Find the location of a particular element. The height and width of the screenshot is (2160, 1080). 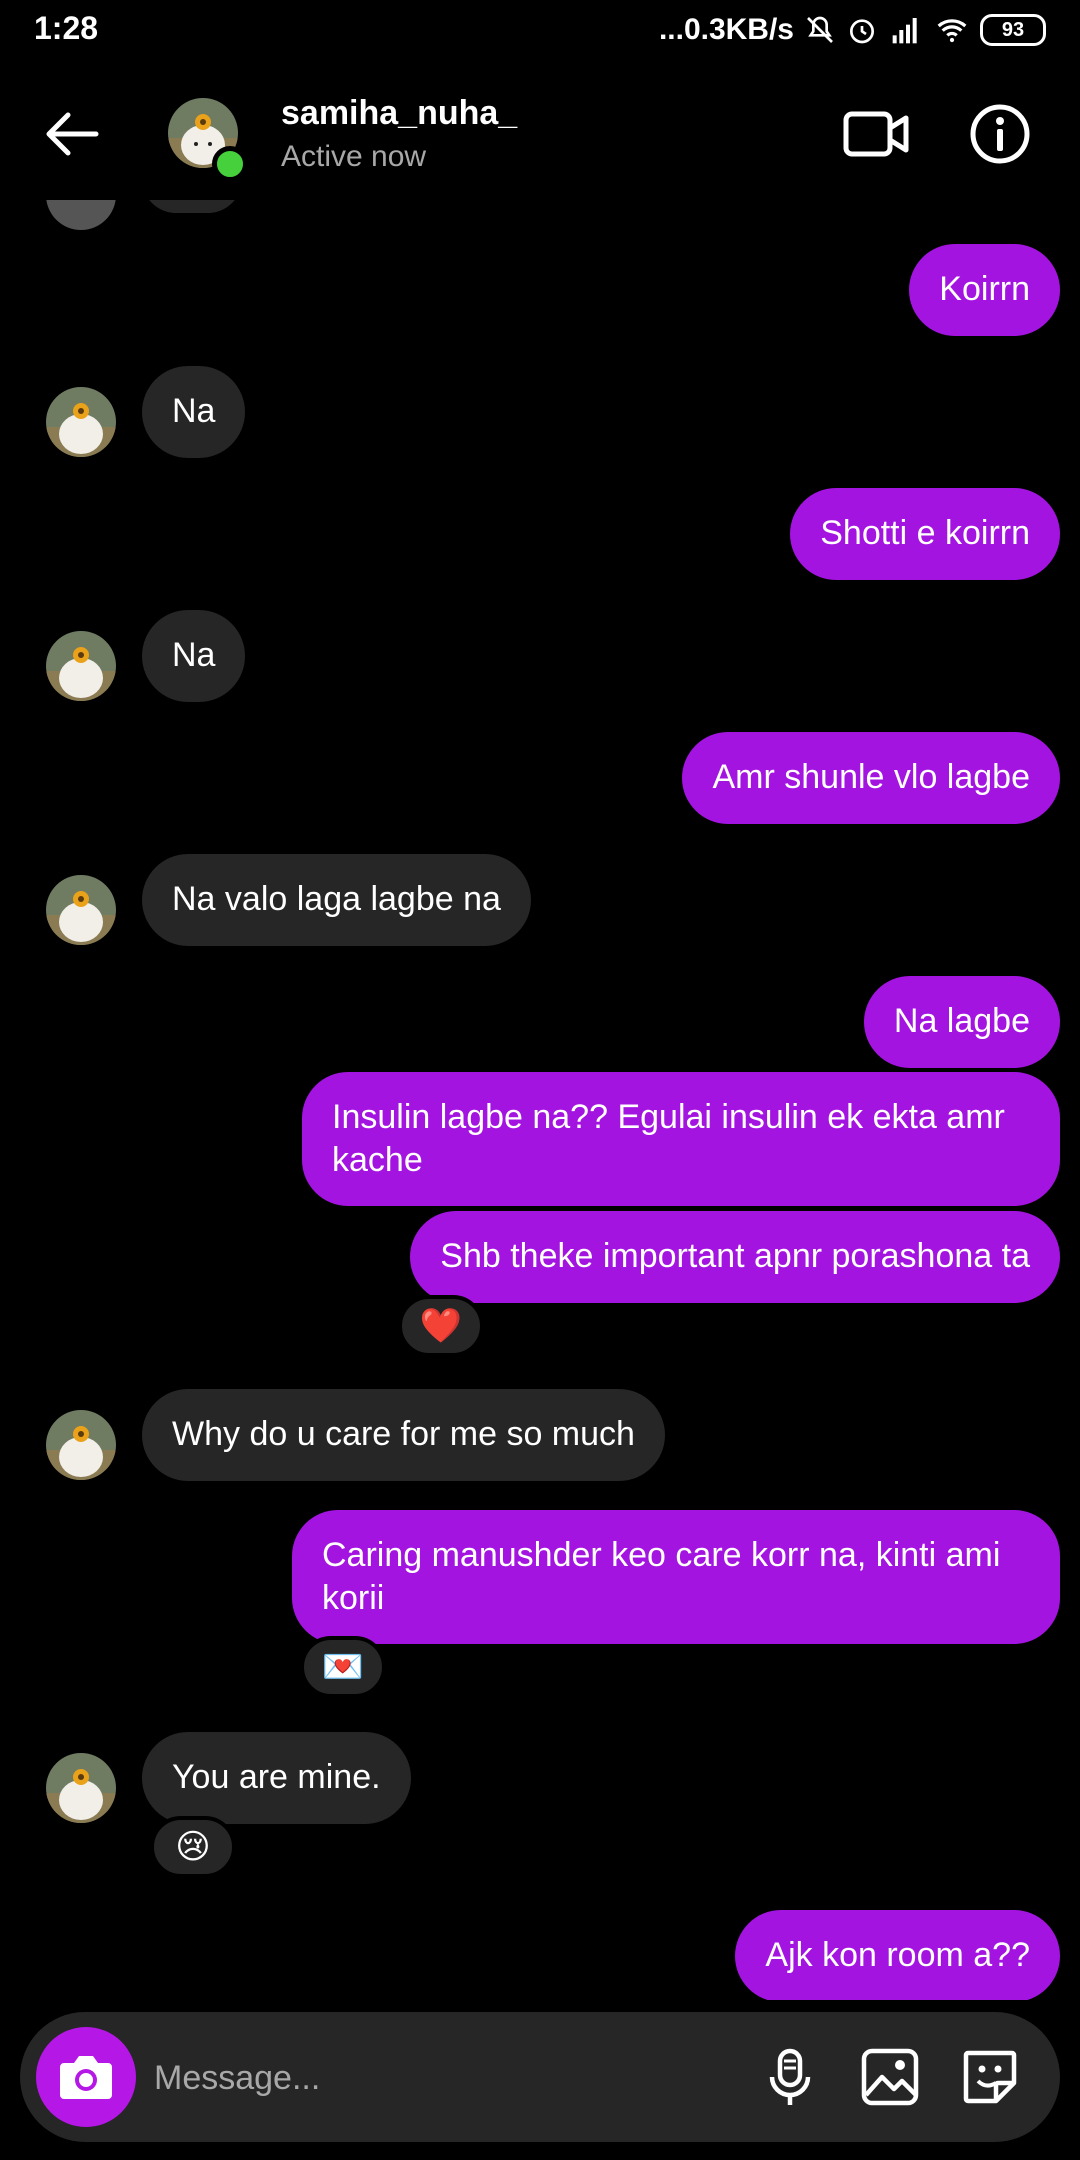

sent-message: Shotti e koirrn is located at coordinates (925, 534).